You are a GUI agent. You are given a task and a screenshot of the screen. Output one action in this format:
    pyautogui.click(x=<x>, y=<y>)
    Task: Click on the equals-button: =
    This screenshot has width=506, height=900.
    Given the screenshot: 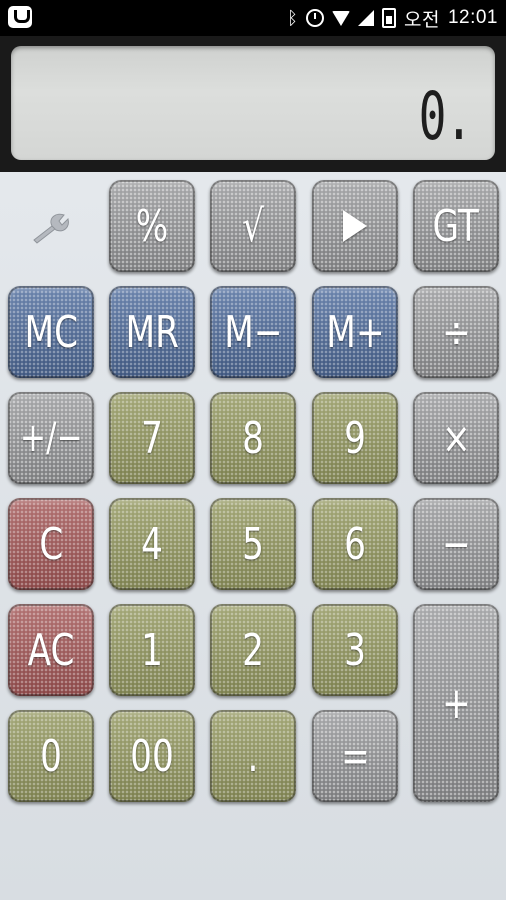 What is the action you would take?
    pyautogui.click(x=355, y=756)
    